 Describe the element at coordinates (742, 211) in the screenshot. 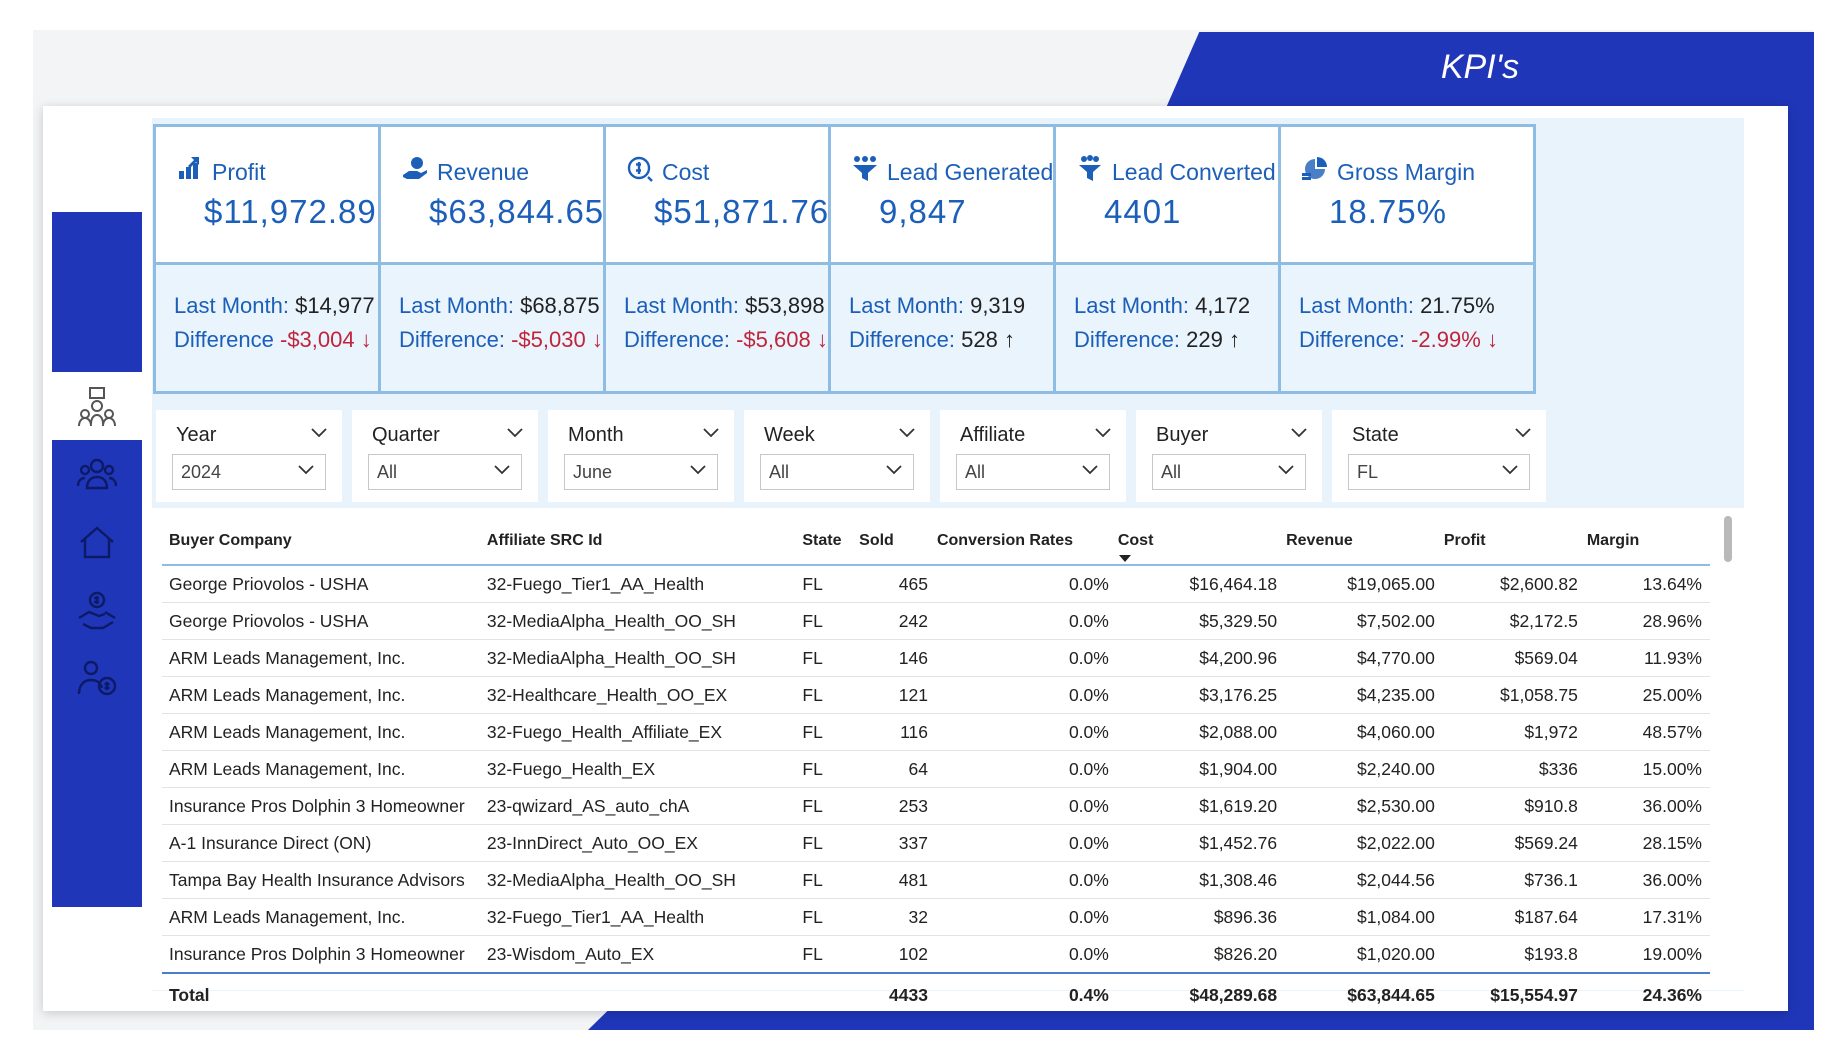

I see `kpi-value: $51,871.76` at that location.